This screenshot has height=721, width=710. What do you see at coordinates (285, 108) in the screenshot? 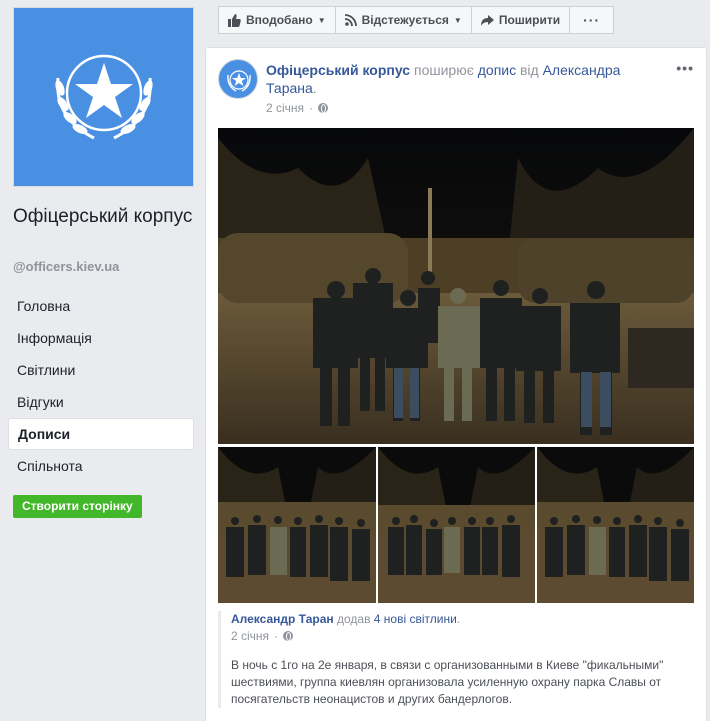
I see `post-timestamp-text: 2 січня` at bounding box center [285, 108].